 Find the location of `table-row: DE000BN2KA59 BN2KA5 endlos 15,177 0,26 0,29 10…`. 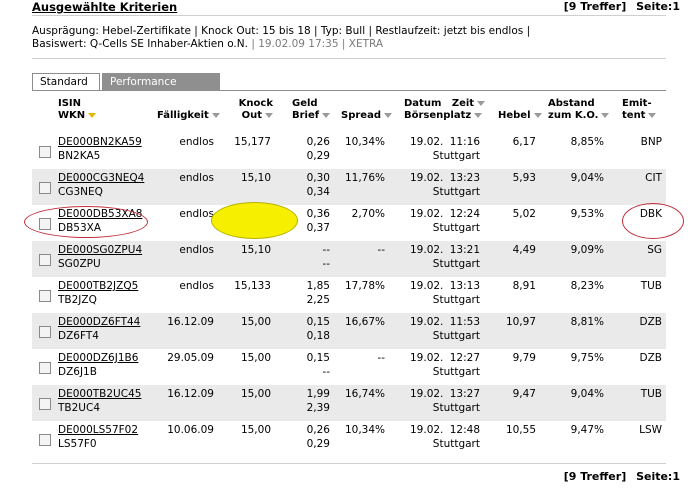

table-row: DE000BN2KA59 BN2KA5 endlos 15,177 0,26 0,29 10… is located at coordinates (349, 151).